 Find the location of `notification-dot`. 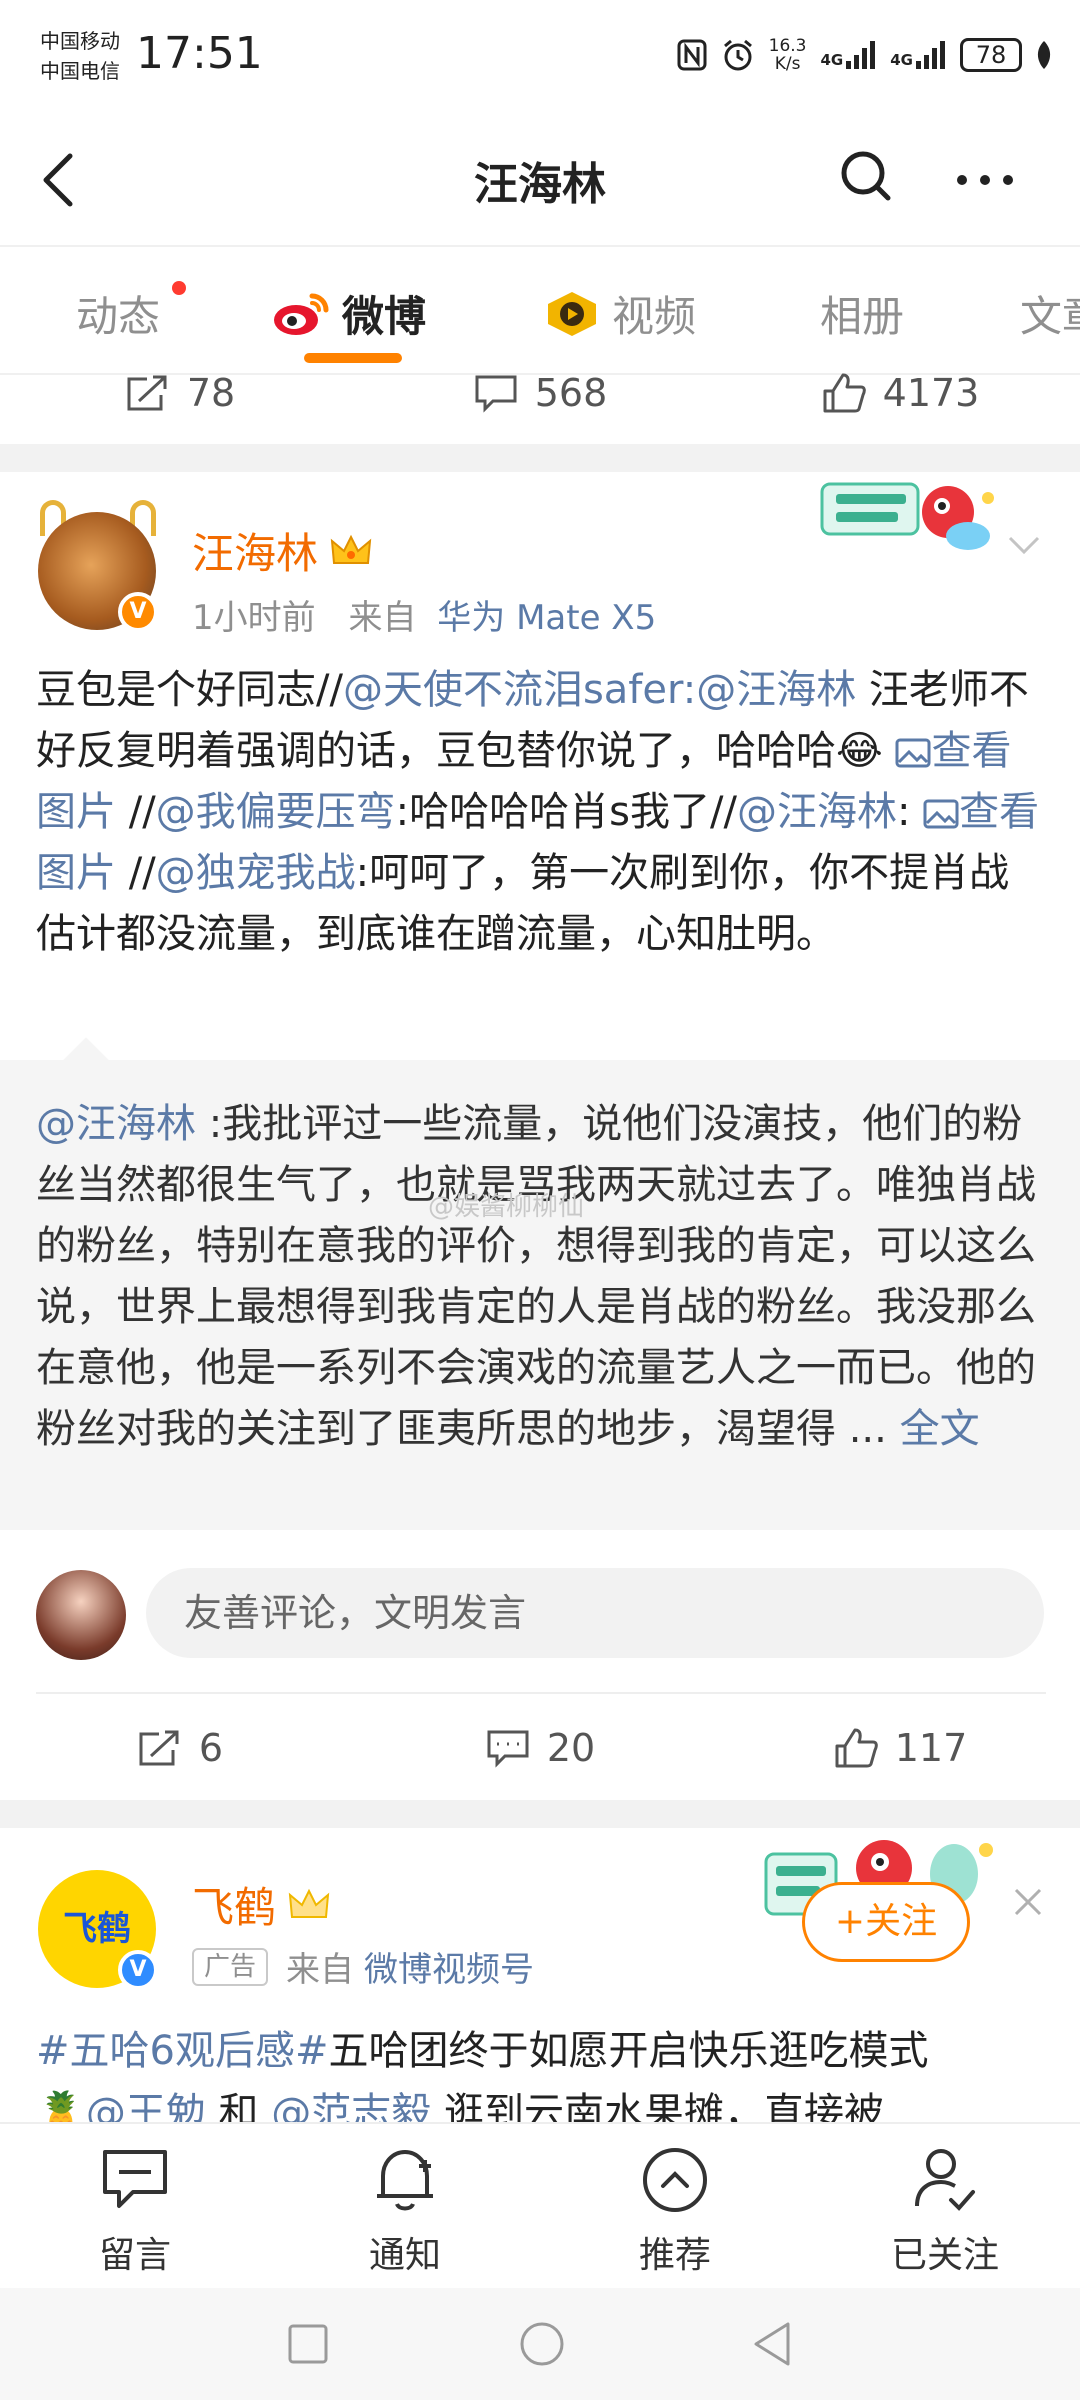

notification-dot is located at coordinates (179, 288).